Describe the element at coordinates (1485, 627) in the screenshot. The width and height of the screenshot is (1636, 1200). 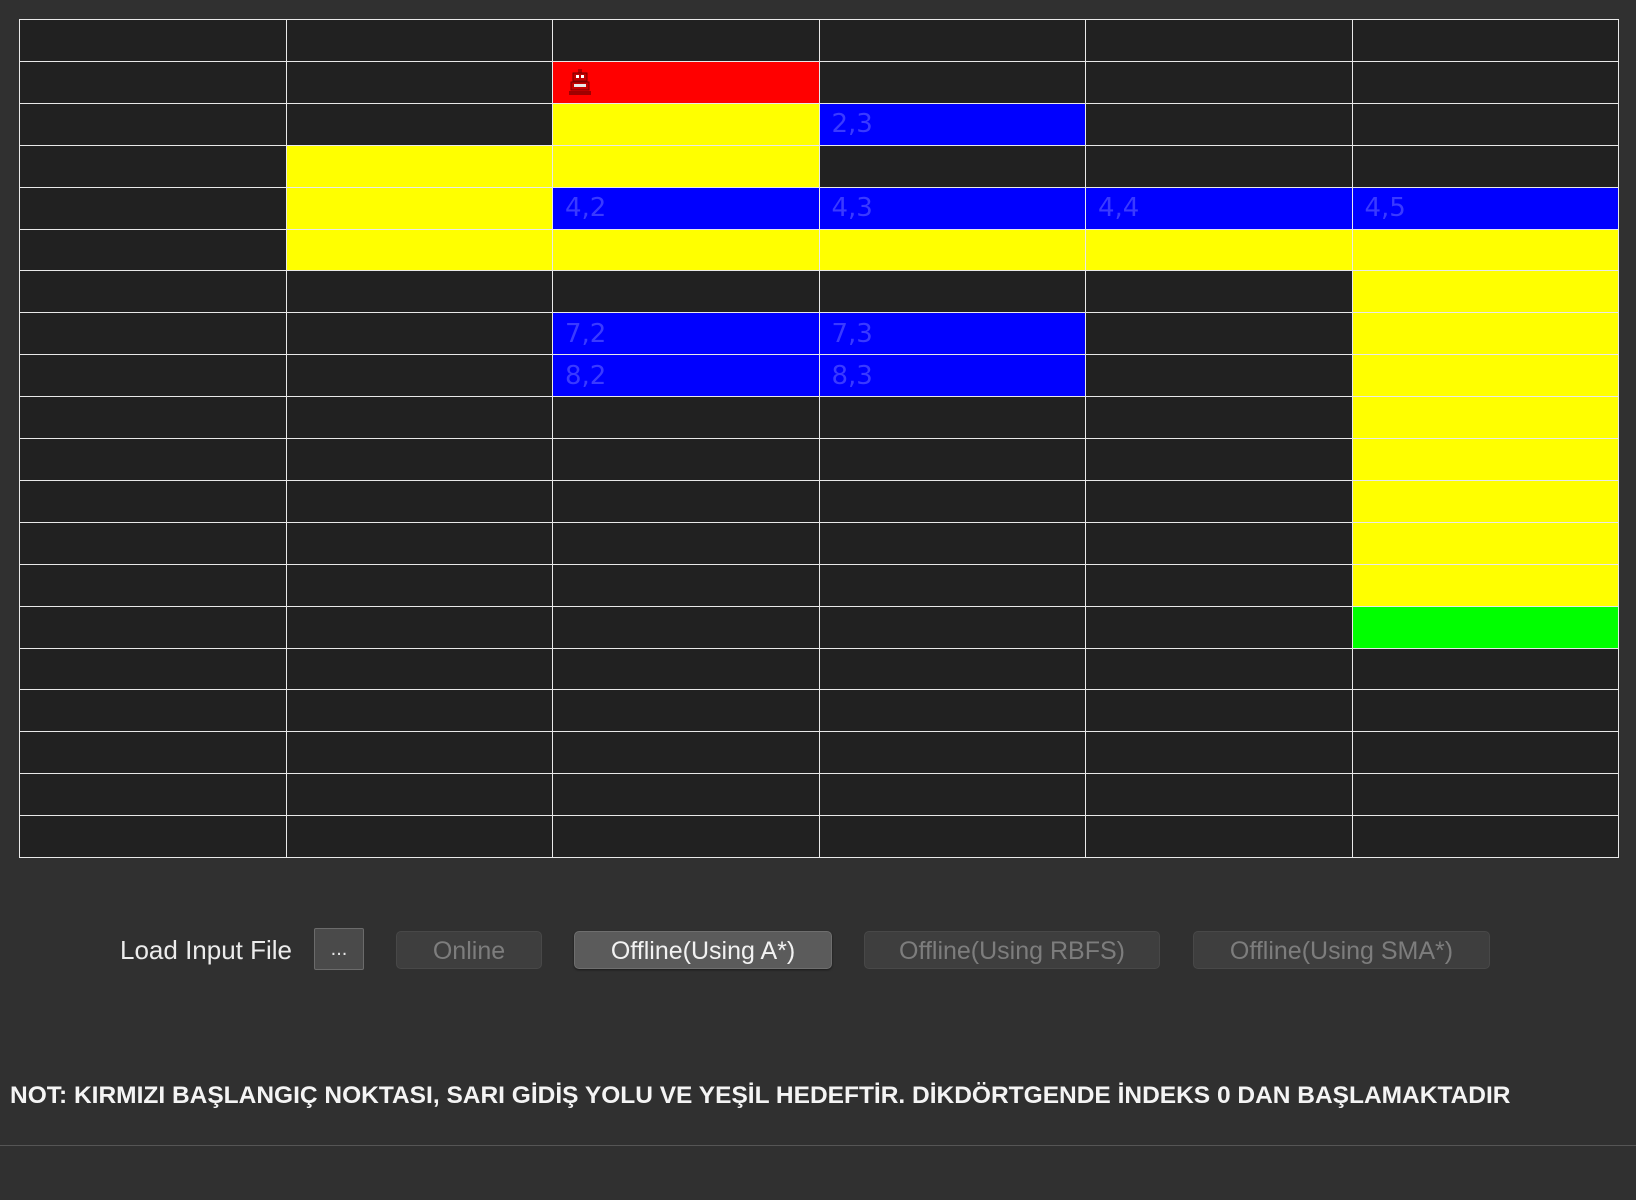
I see `goal-cell` at that location.